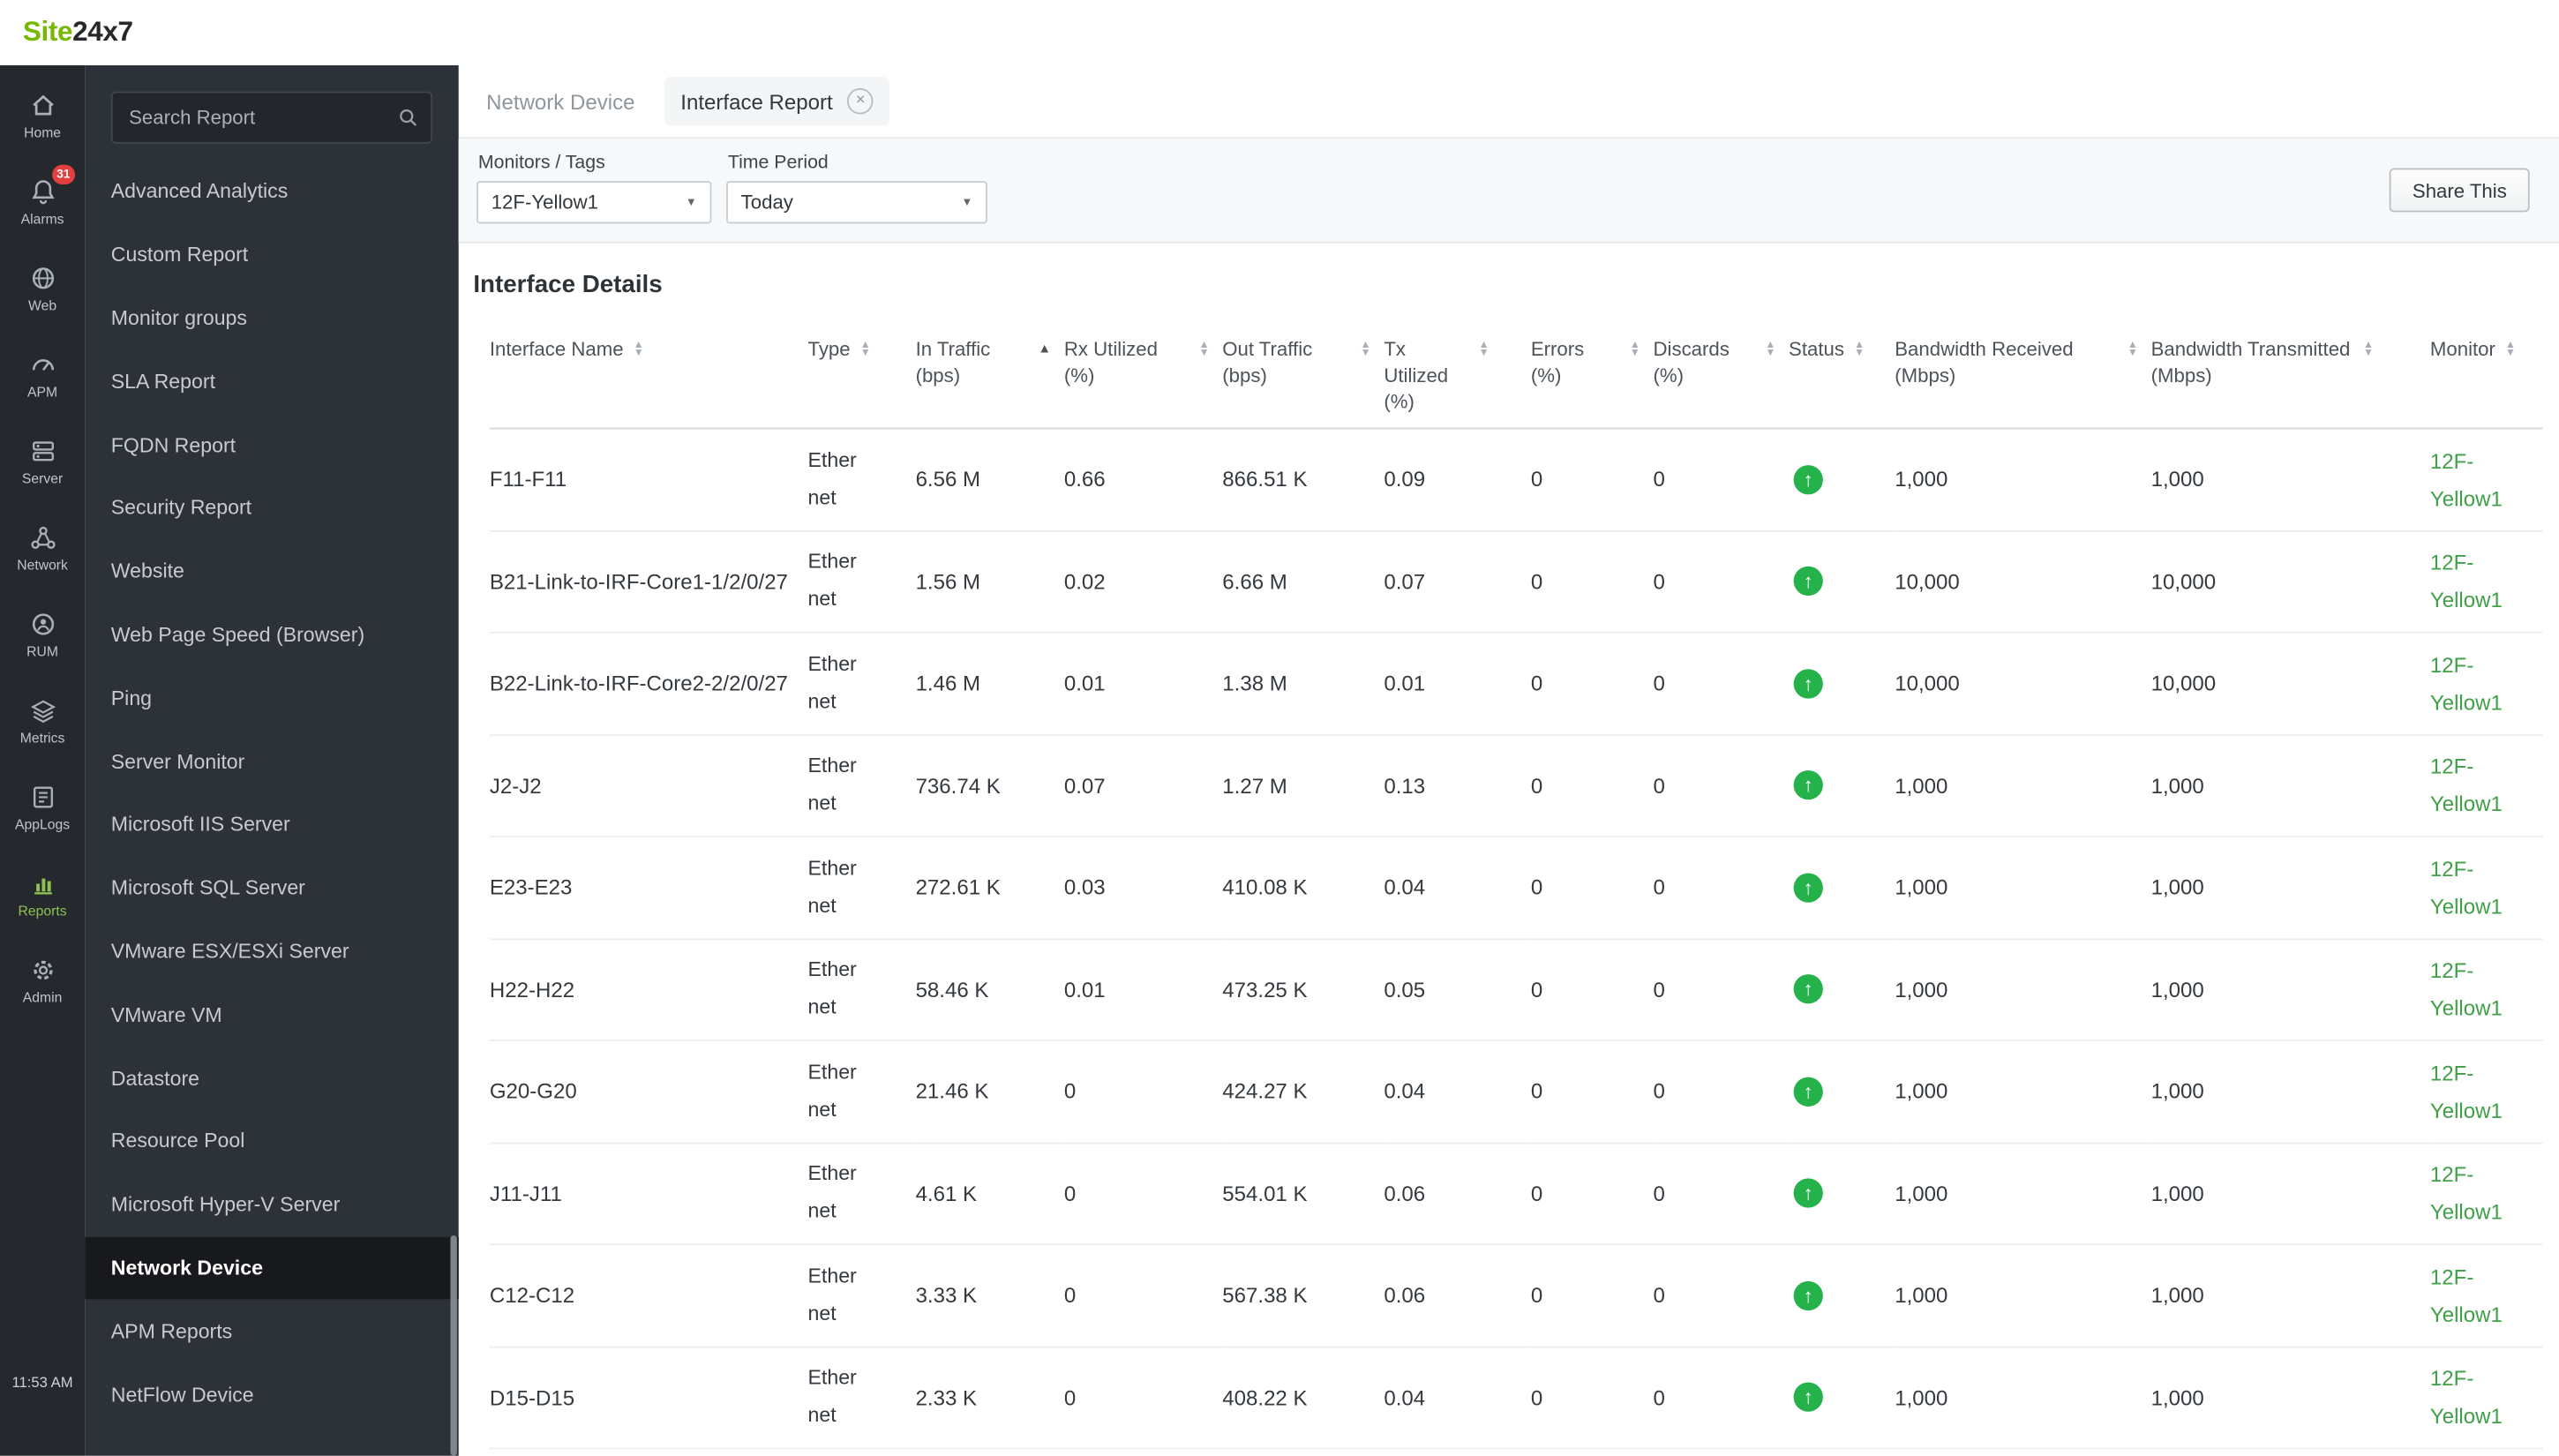 Image resolution: width=2559 pixels, height=1456 pixels. What do you see at coordinates (42, 634) in the screenshot?
I see `rail-item-rum: RUM` at bounding box center [42, 634].